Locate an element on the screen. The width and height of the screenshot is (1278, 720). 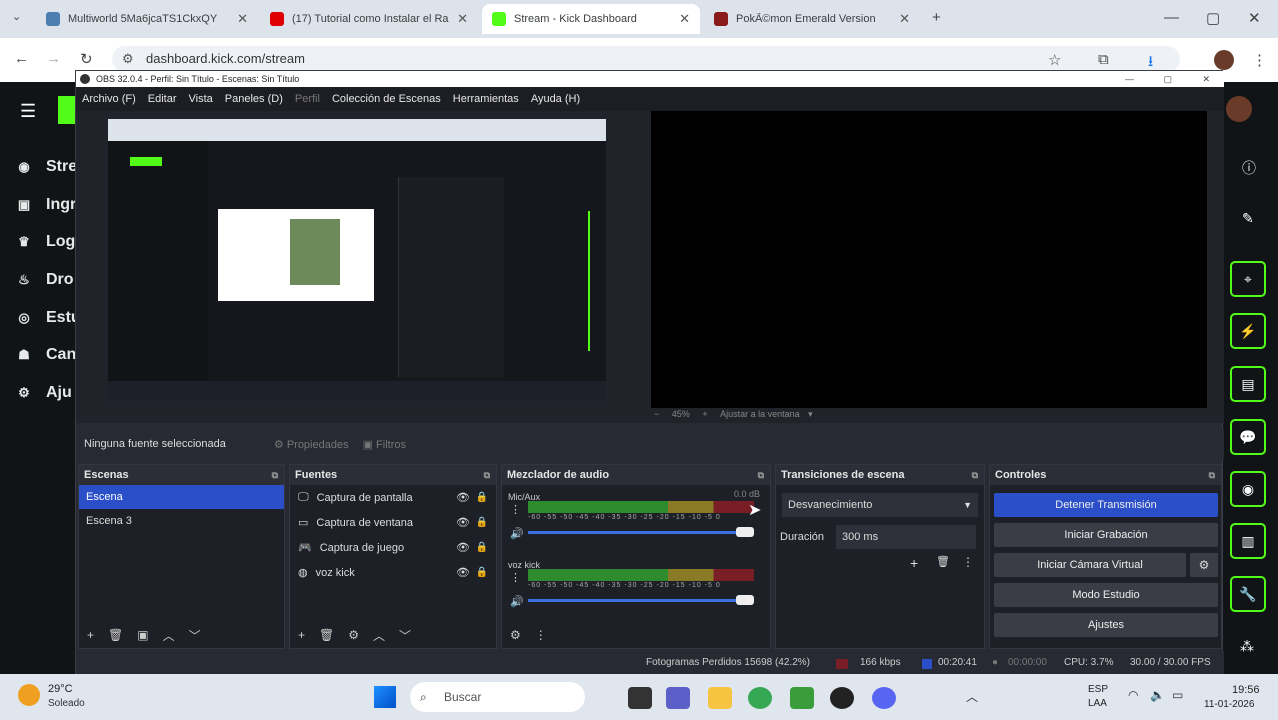
language-code: ESP is located at coordinates (1098, 689).